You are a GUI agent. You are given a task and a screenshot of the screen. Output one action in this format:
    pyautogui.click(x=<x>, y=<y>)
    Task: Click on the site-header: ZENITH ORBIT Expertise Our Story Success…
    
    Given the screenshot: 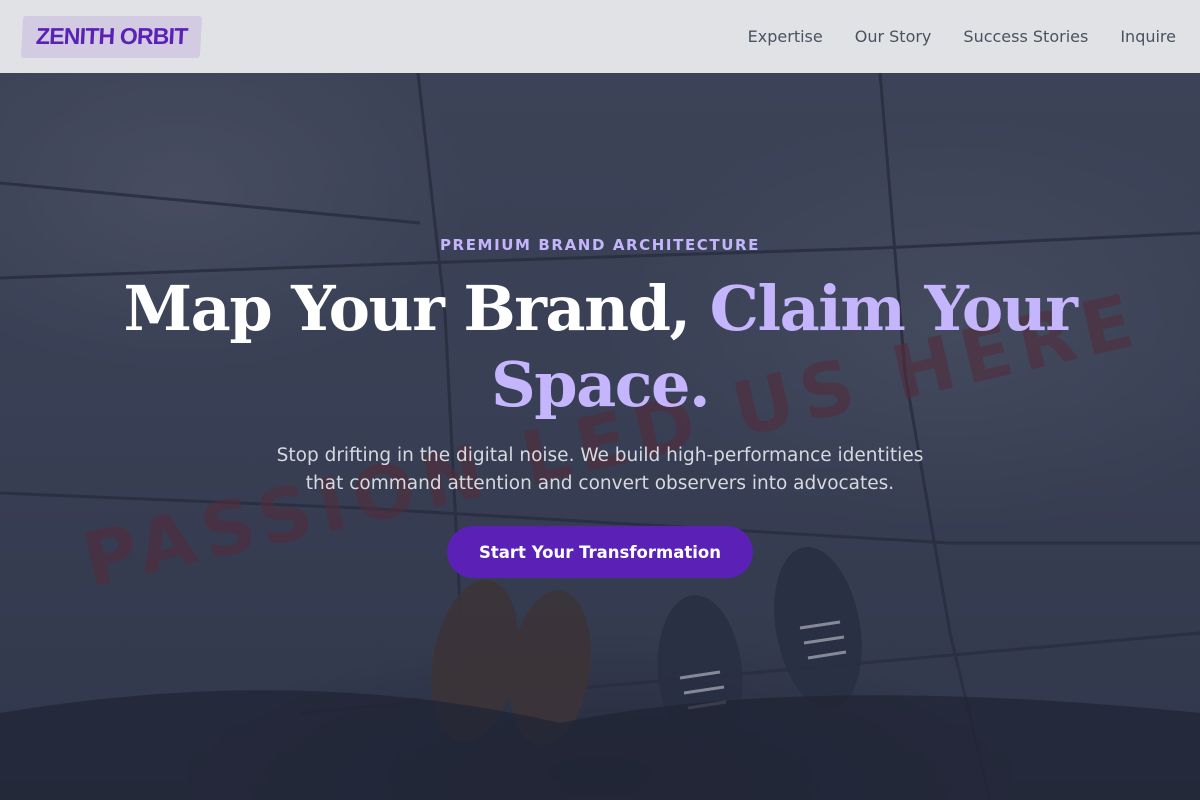 What is the action you would take?
    pyautogui.click(x=600, y=36)
    